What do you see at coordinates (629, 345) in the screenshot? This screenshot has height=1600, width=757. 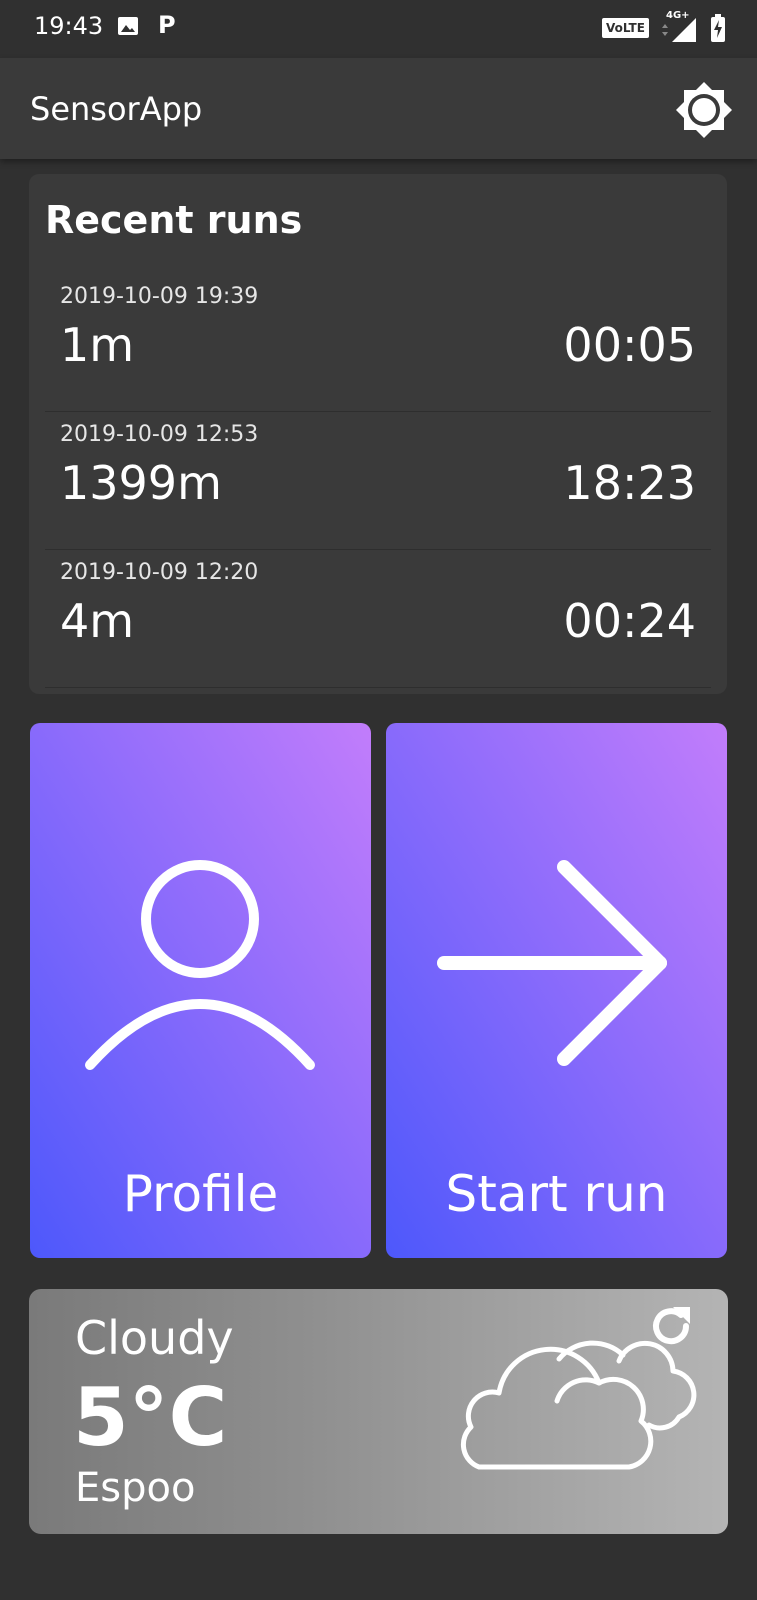 I see `run-duration: 00:05` at bounding box center [629, 345].